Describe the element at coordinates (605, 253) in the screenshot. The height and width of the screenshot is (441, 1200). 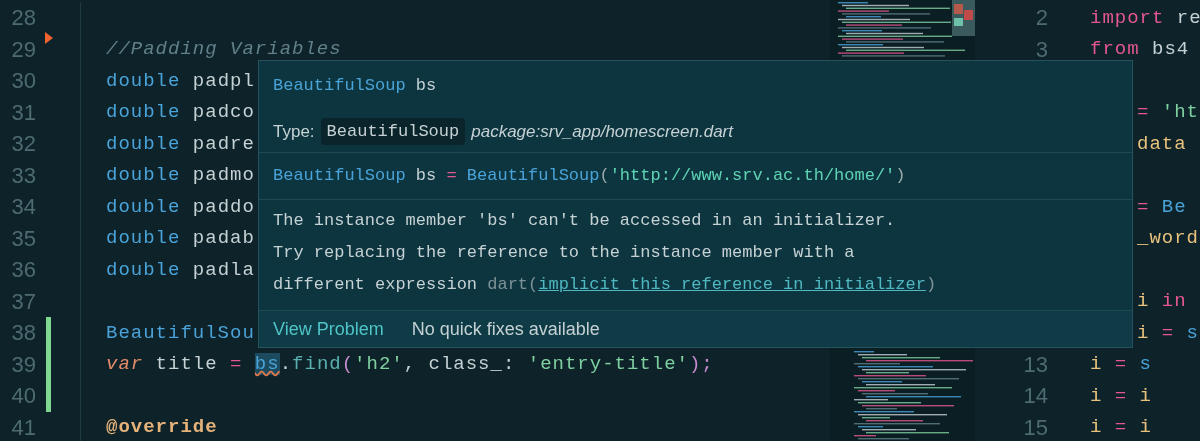
I see `error-message: The instance member 'bs' can't be accessed in an initializer. Try replacing the reference to the instance member with a different expression dart(implicit_this_reference_in_initializer)` at that location.